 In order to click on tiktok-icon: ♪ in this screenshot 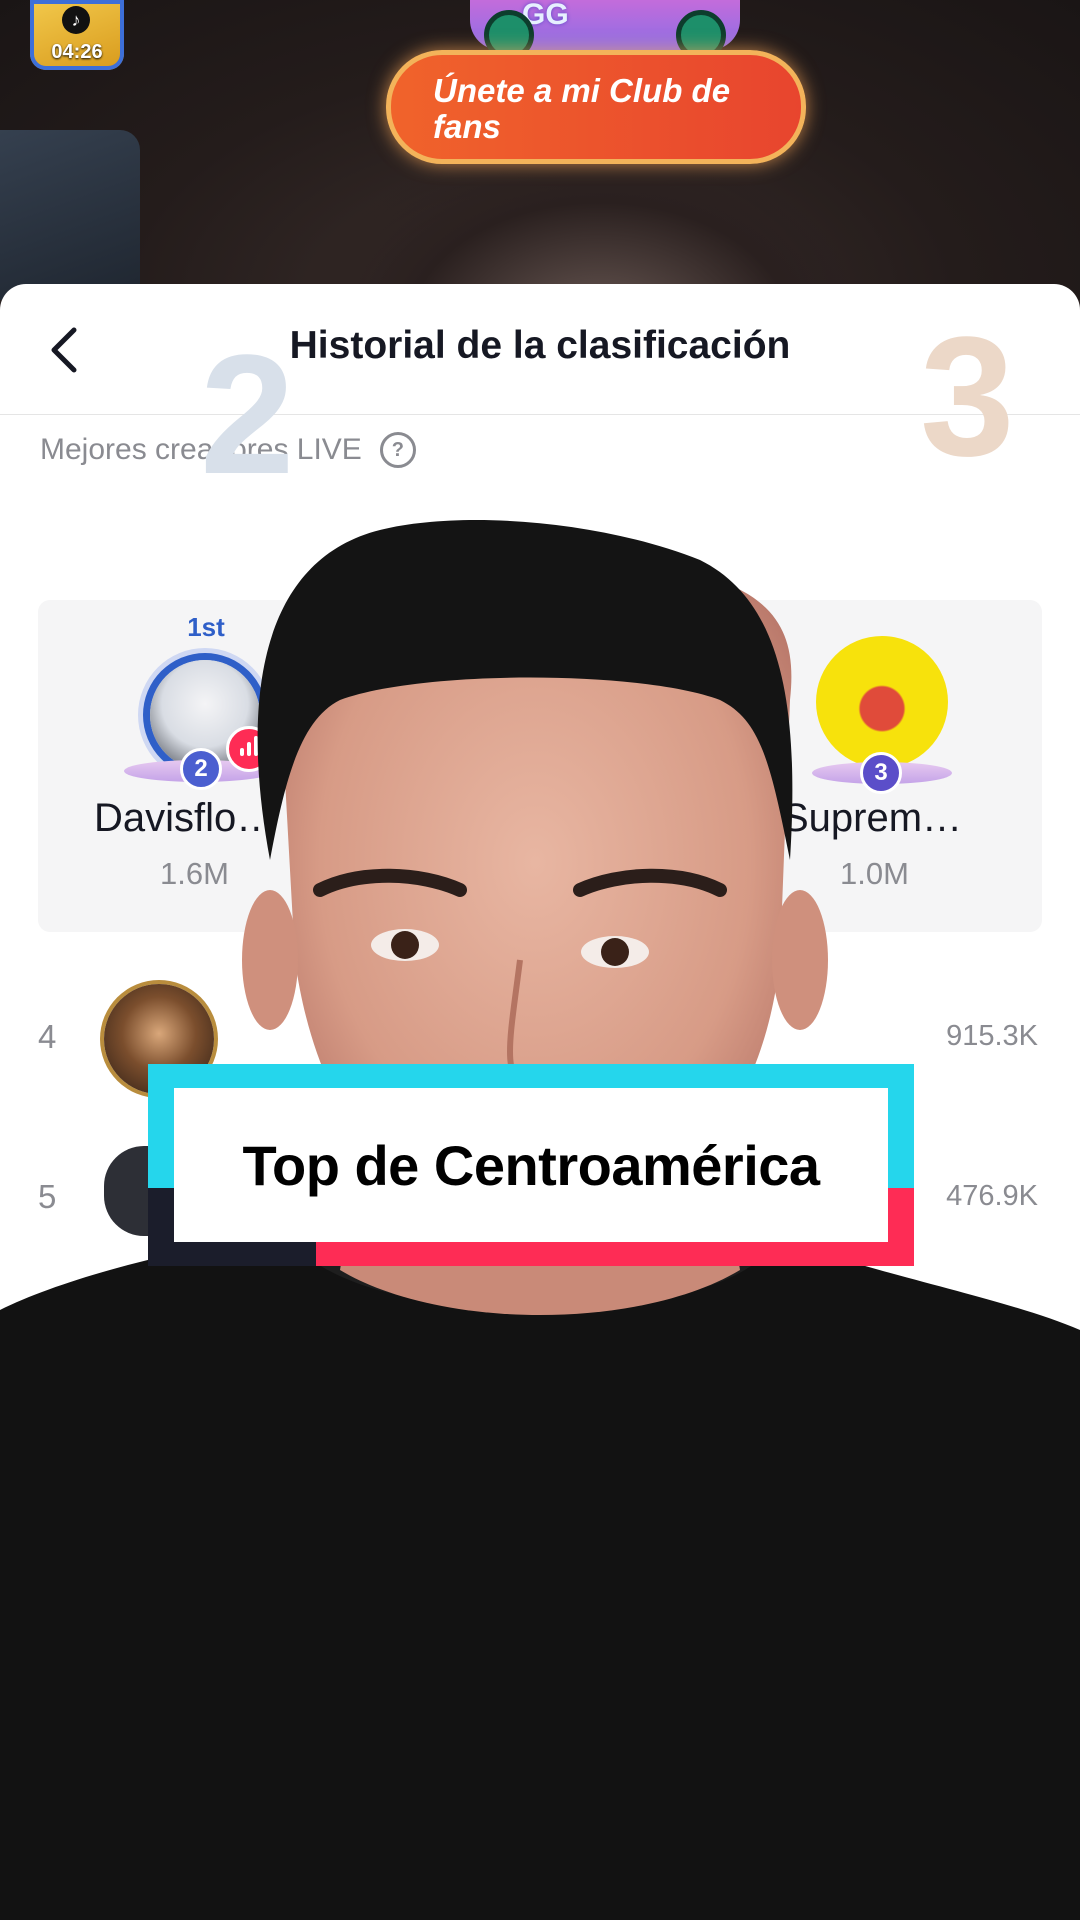, I will do `click(76, 20)`.